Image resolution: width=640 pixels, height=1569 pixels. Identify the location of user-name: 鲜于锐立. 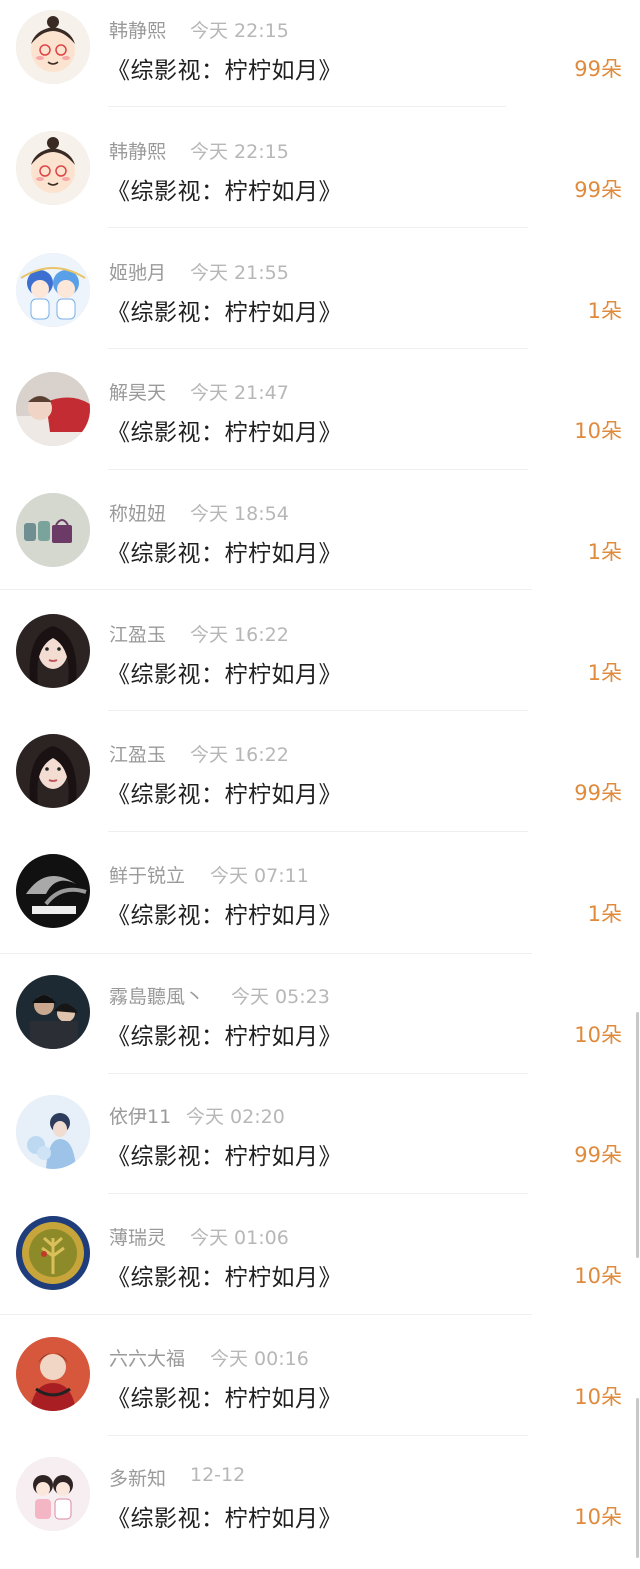
(147, 874).